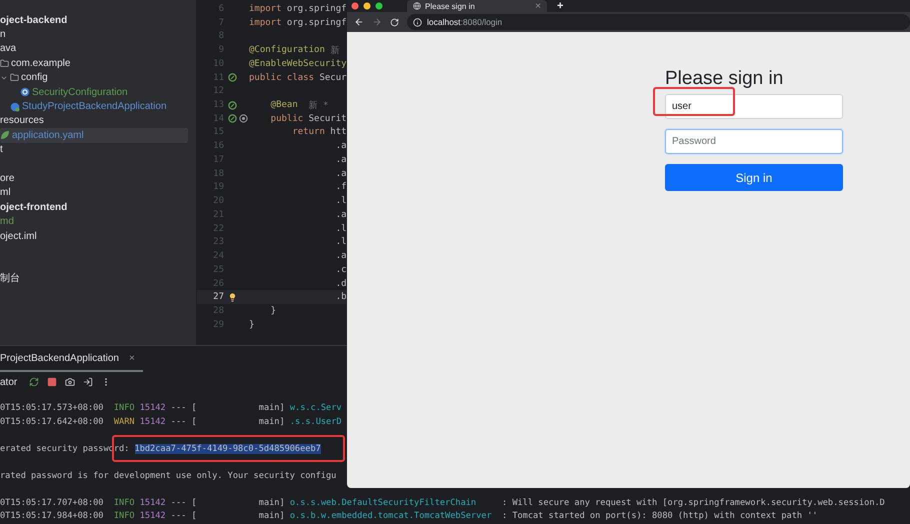 The height and width of the screenshot is (524, 910). What do you see at coordinates (94, 20) in the screenshot?
I see `tree-item: oject-backend` at bounding box center [94, 20].